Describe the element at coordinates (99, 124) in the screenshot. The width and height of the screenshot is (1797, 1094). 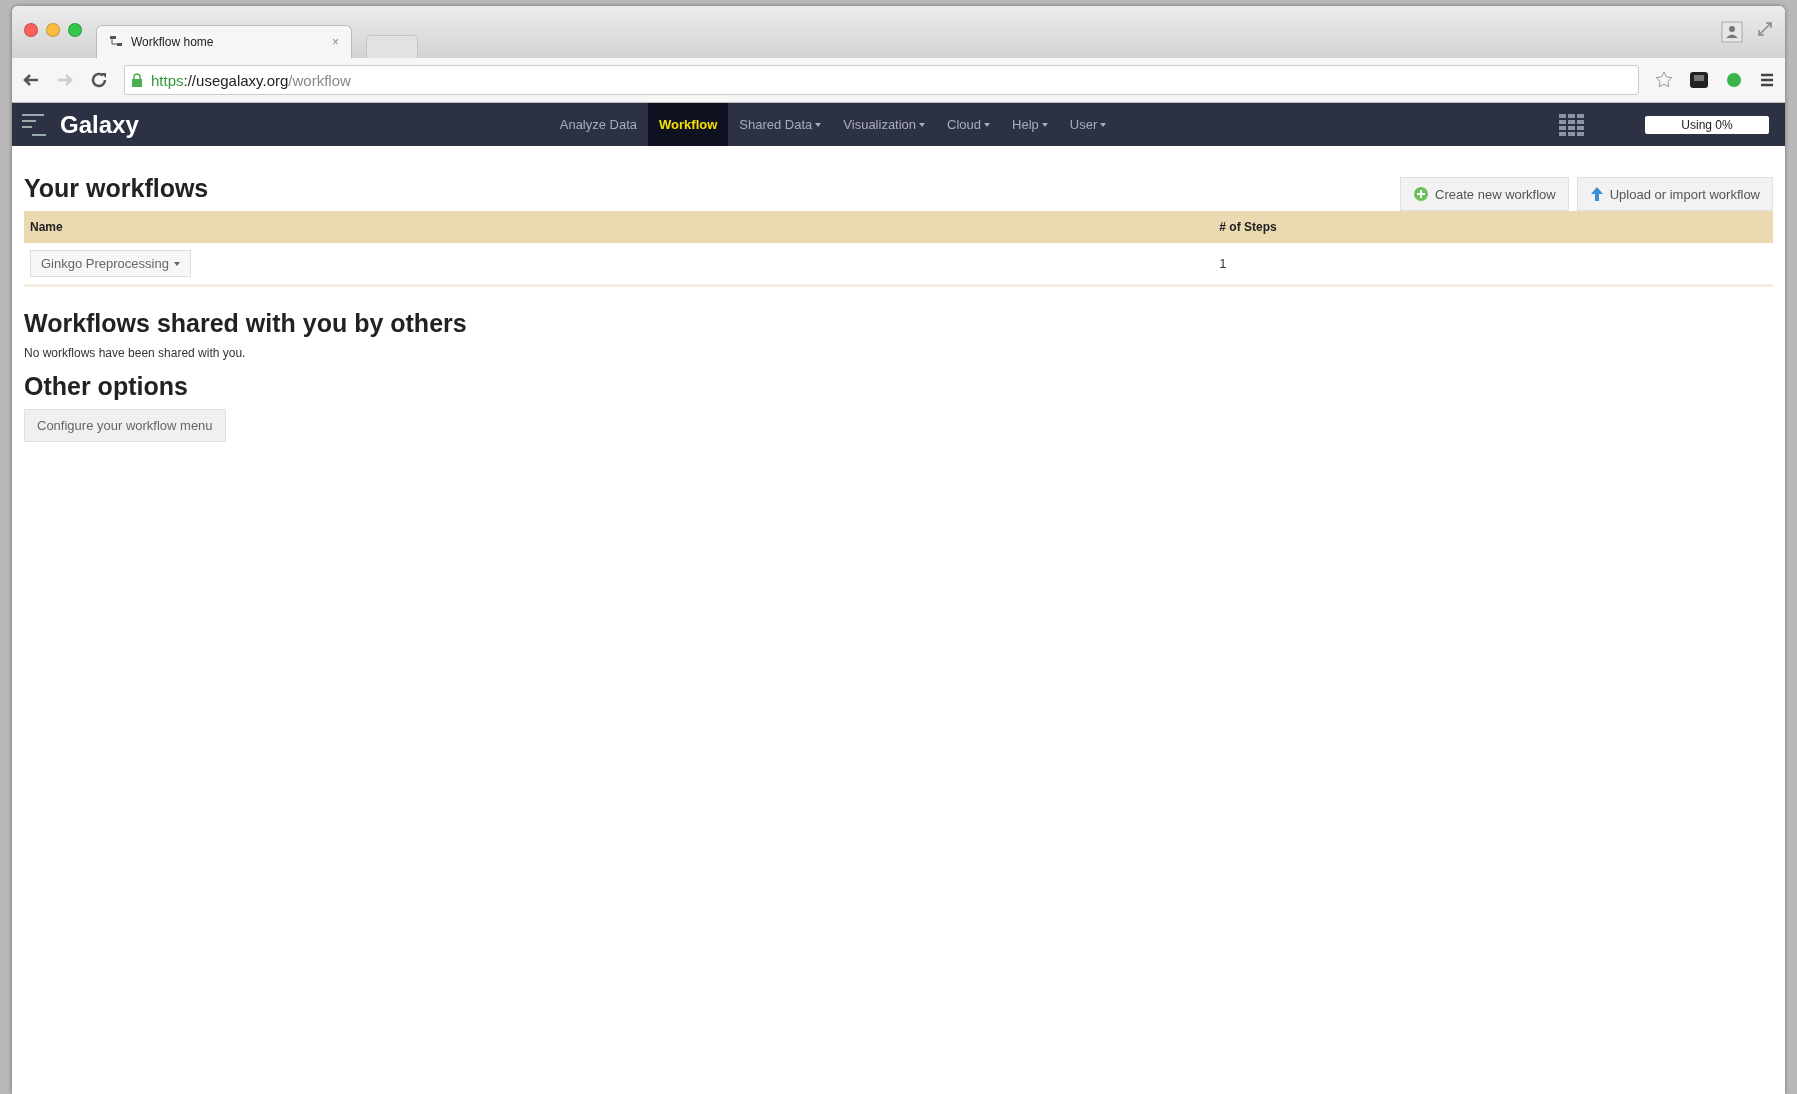
I see `brand-logo: Galaxy` at that location.